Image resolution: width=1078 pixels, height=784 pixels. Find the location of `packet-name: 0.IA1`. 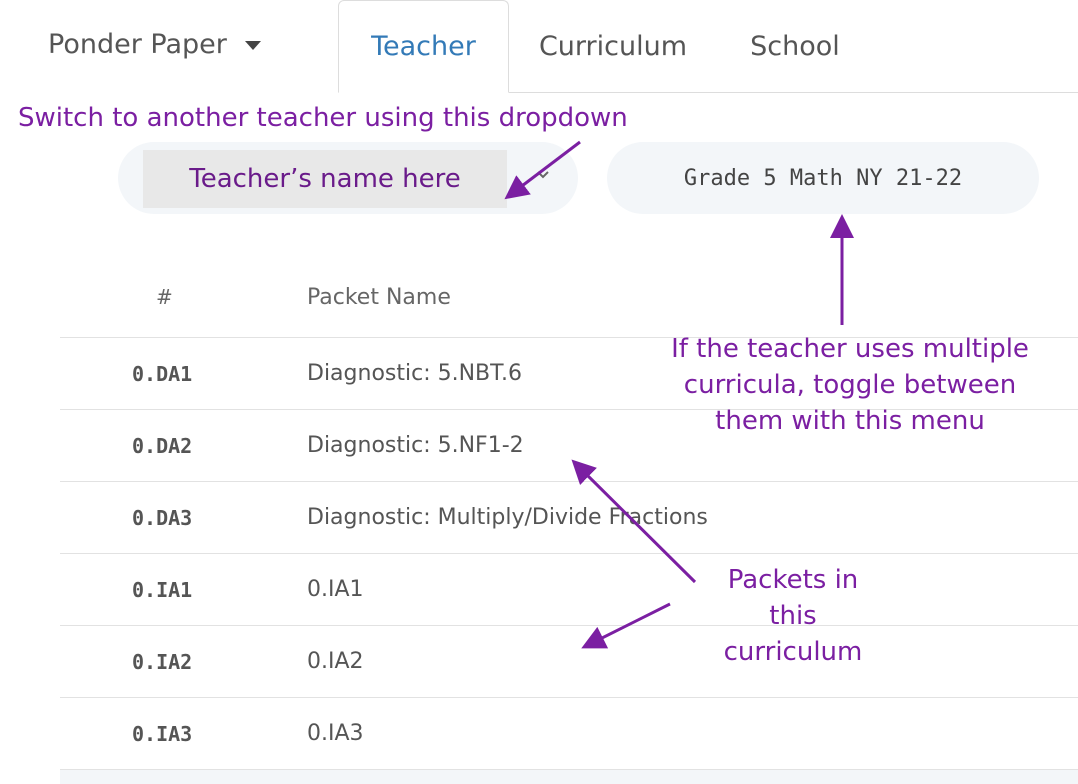

packet-name: 0.IA1 is located at coordinates (335, 589).